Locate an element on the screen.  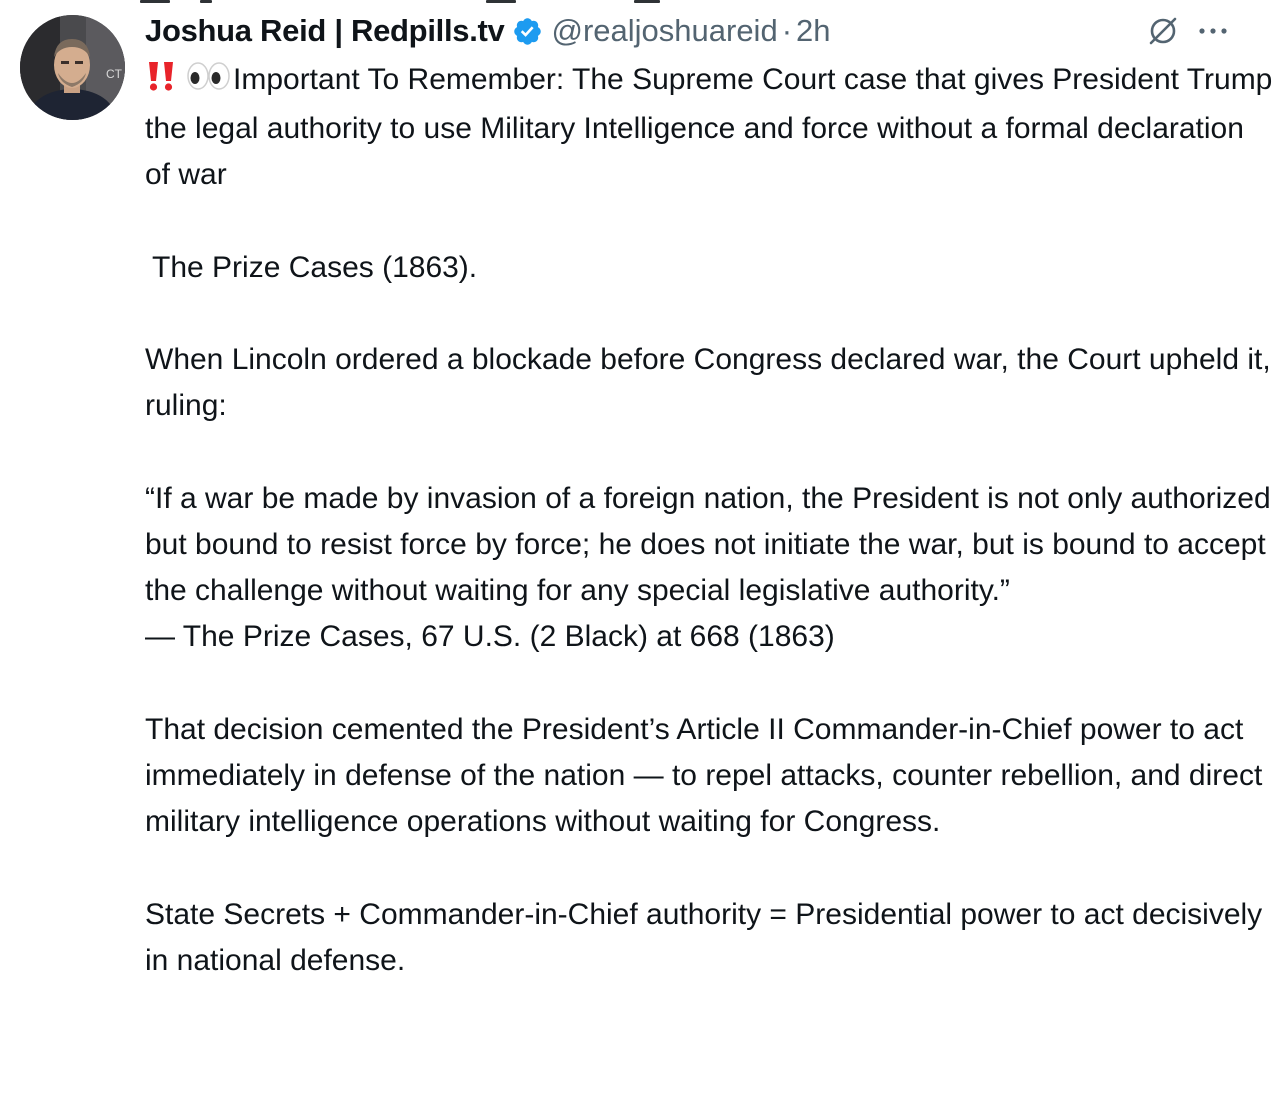
handle: @realjoshuareid is located at coordinates (664, 31).